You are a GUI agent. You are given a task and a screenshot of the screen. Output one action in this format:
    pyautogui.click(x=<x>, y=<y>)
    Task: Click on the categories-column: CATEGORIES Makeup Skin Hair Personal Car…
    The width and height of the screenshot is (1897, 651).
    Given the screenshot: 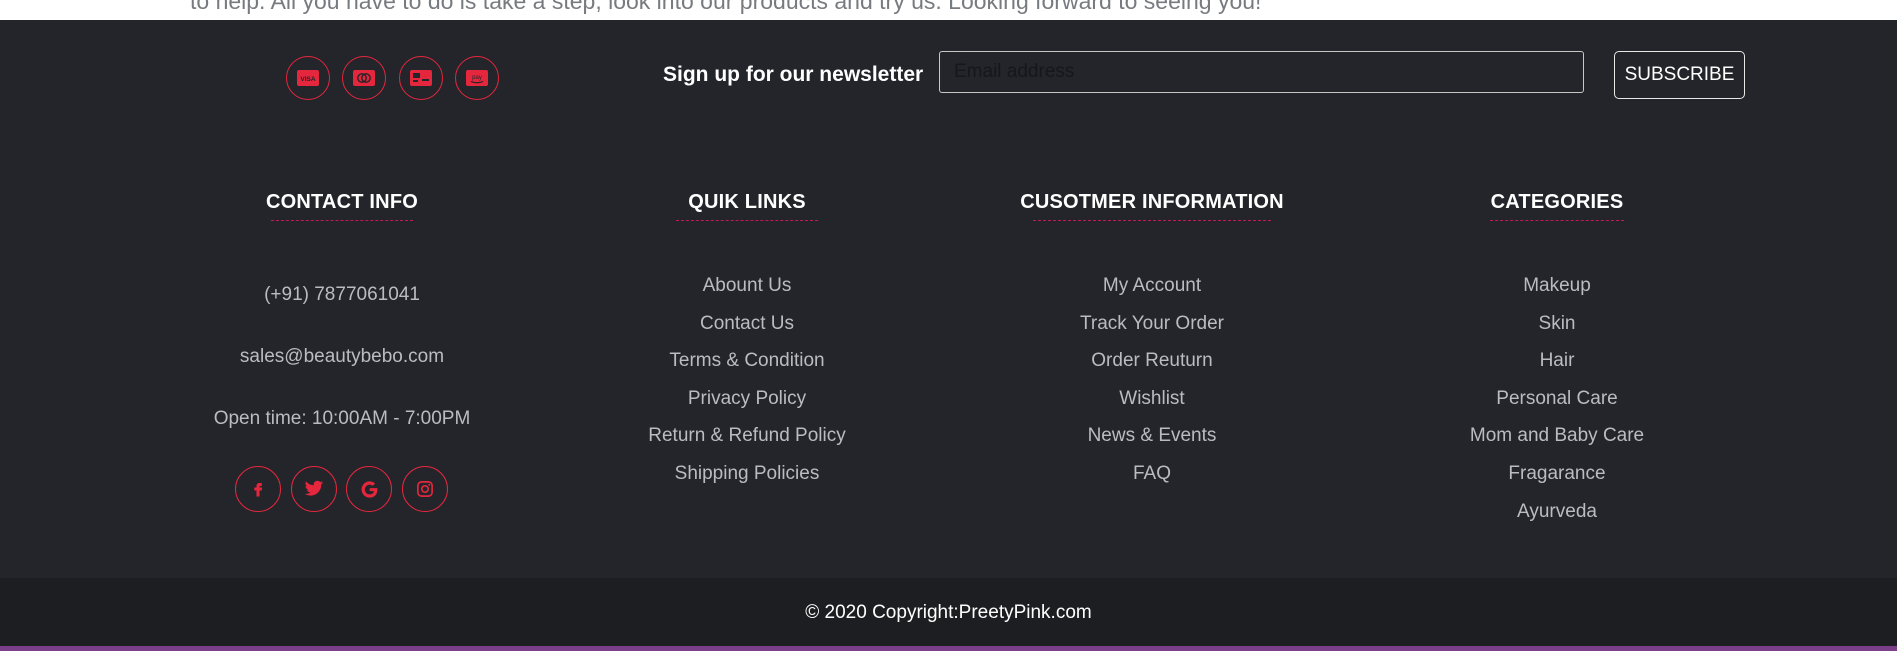 What is the action you would take?
    pyautogui.click(x=1557, y=360)
    